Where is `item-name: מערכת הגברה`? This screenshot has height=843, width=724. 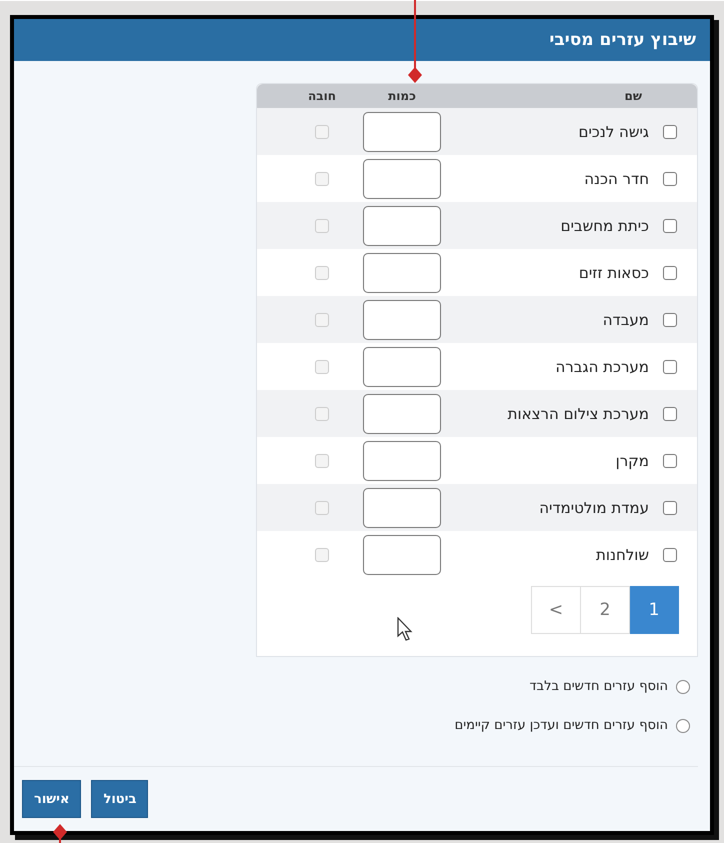 item-name: מערכת הגברה is located at coordinates (602, 367).